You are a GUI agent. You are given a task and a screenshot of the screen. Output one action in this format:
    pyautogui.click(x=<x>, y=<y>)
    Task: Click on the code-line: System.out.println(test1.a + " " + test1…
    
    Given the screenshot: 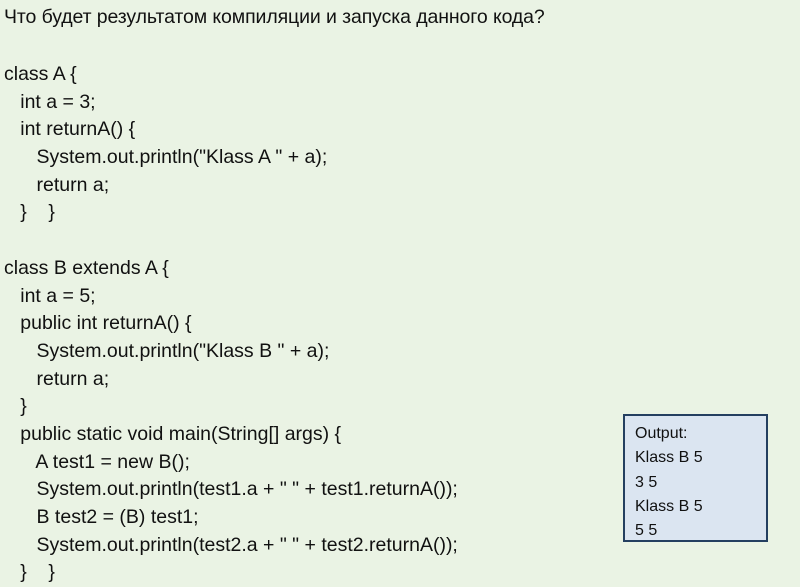 What is the action you would take?
    pyautogui.click(x=231, y=489)
    